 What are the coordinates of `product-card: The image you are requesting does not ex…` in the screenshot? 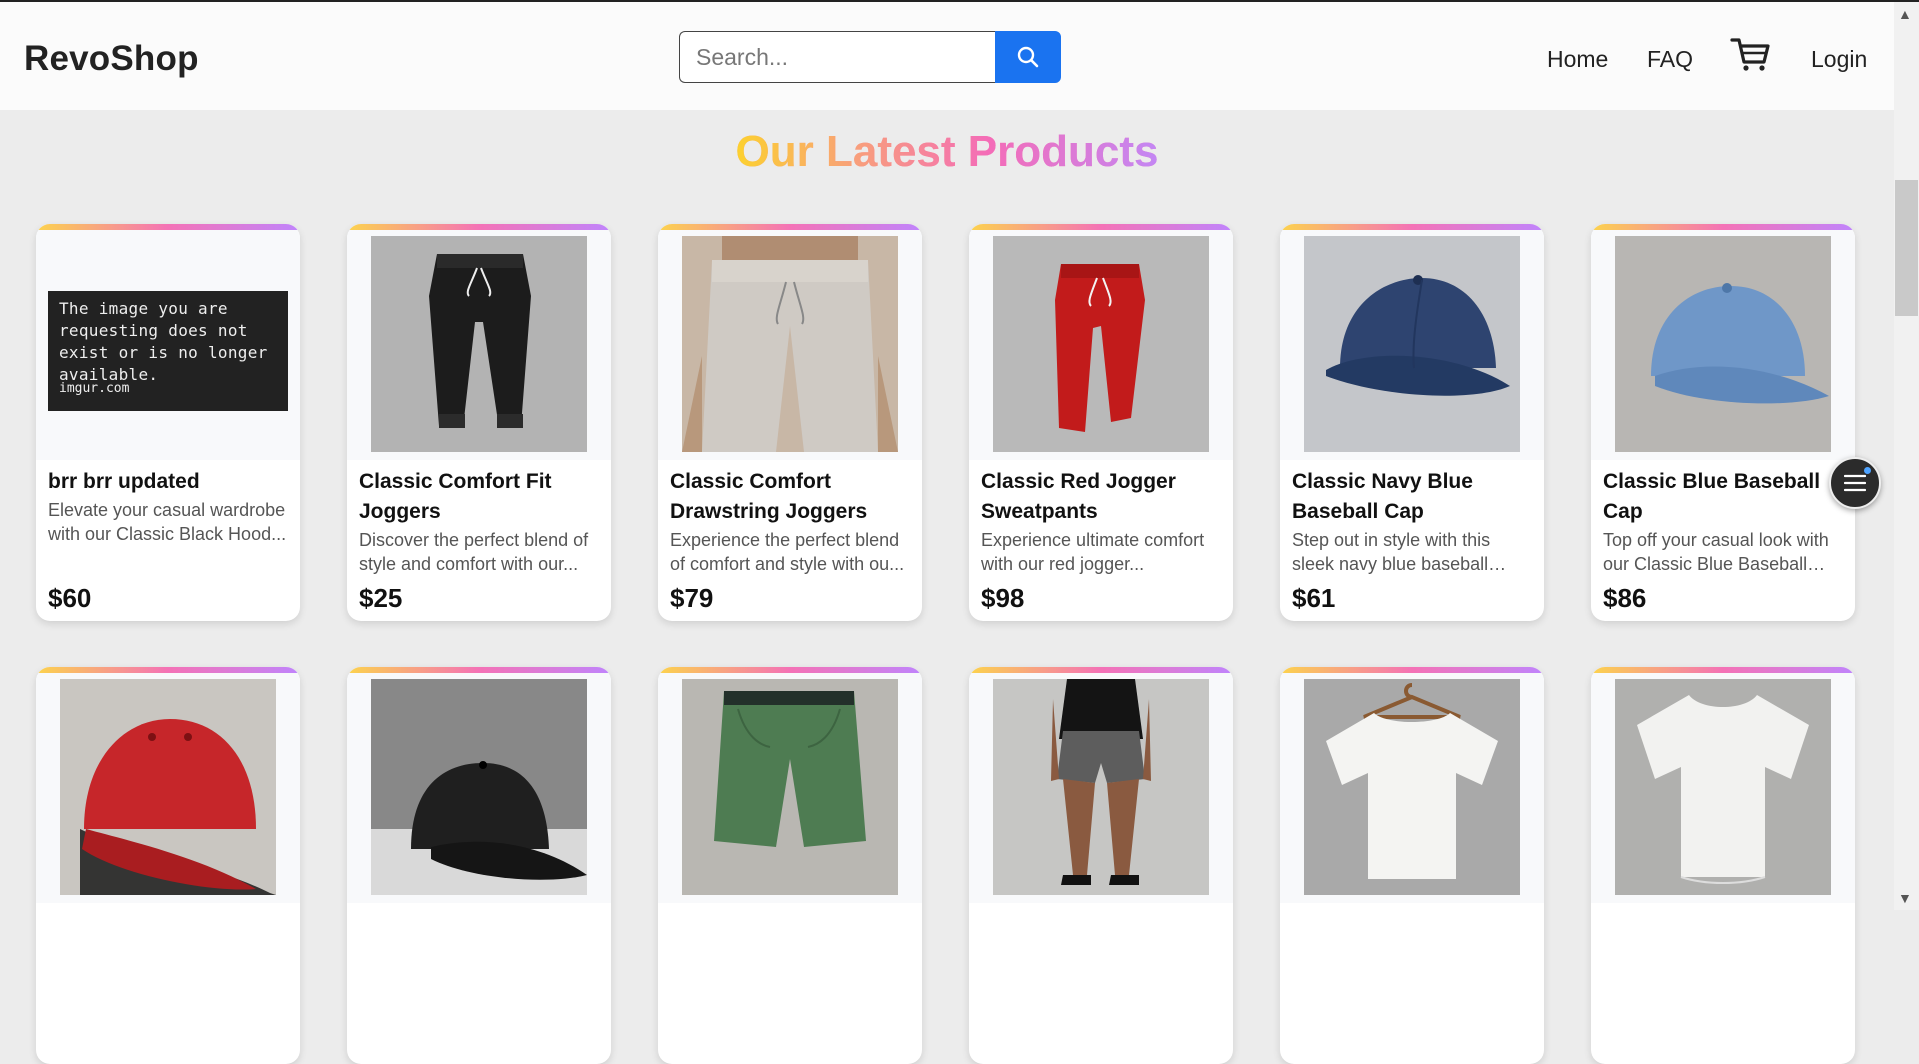 It's located at (168, 422).